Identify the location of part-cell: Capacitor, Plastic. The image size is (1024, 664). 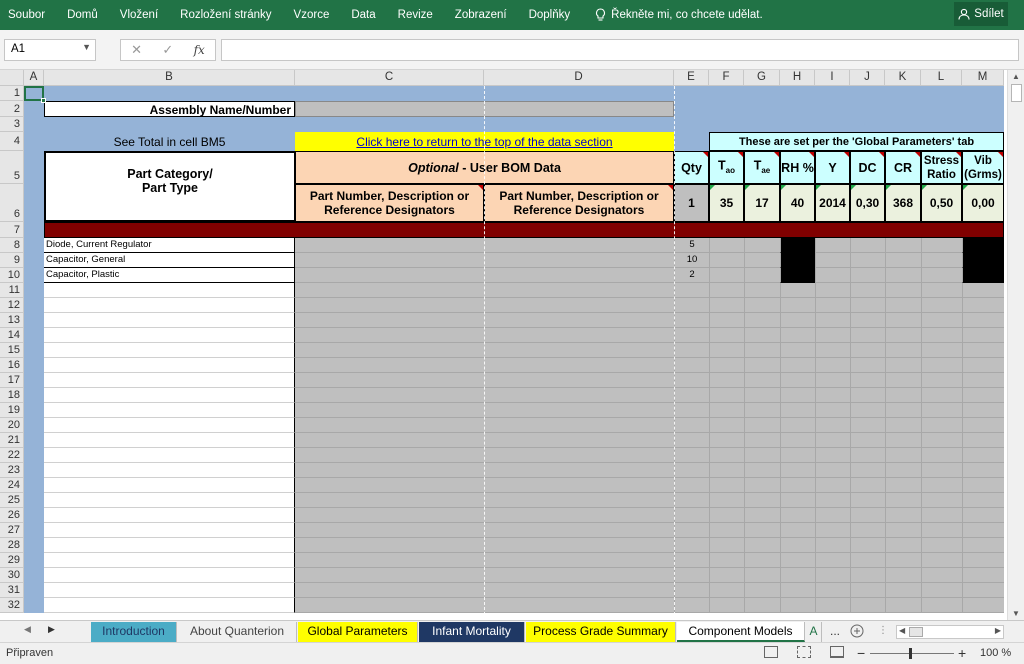
(169, 275).